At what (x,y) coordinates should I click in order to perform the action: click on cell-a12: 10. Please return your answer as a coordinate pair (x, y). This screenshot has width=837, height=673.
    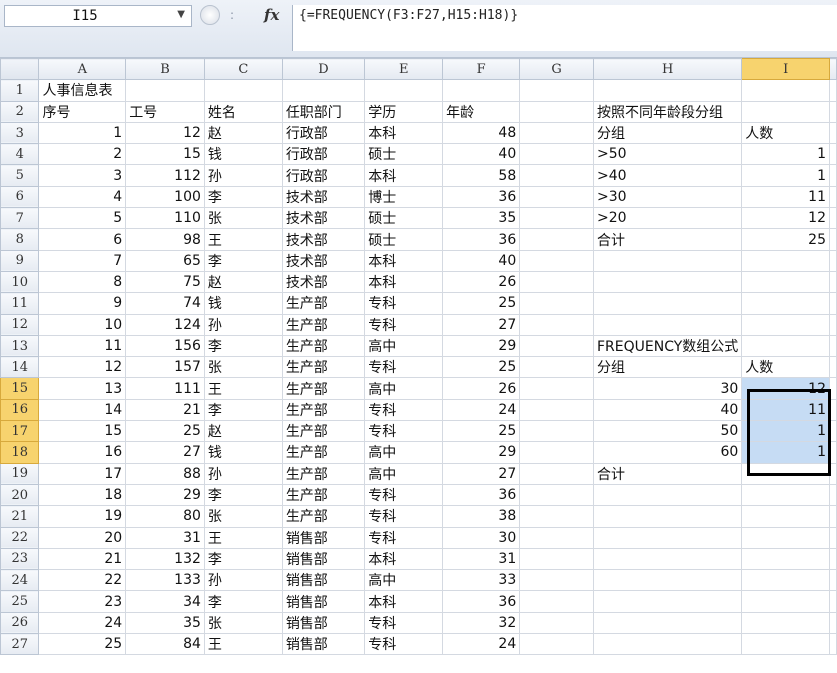
    Looking at the image, I should click on (82, 324).